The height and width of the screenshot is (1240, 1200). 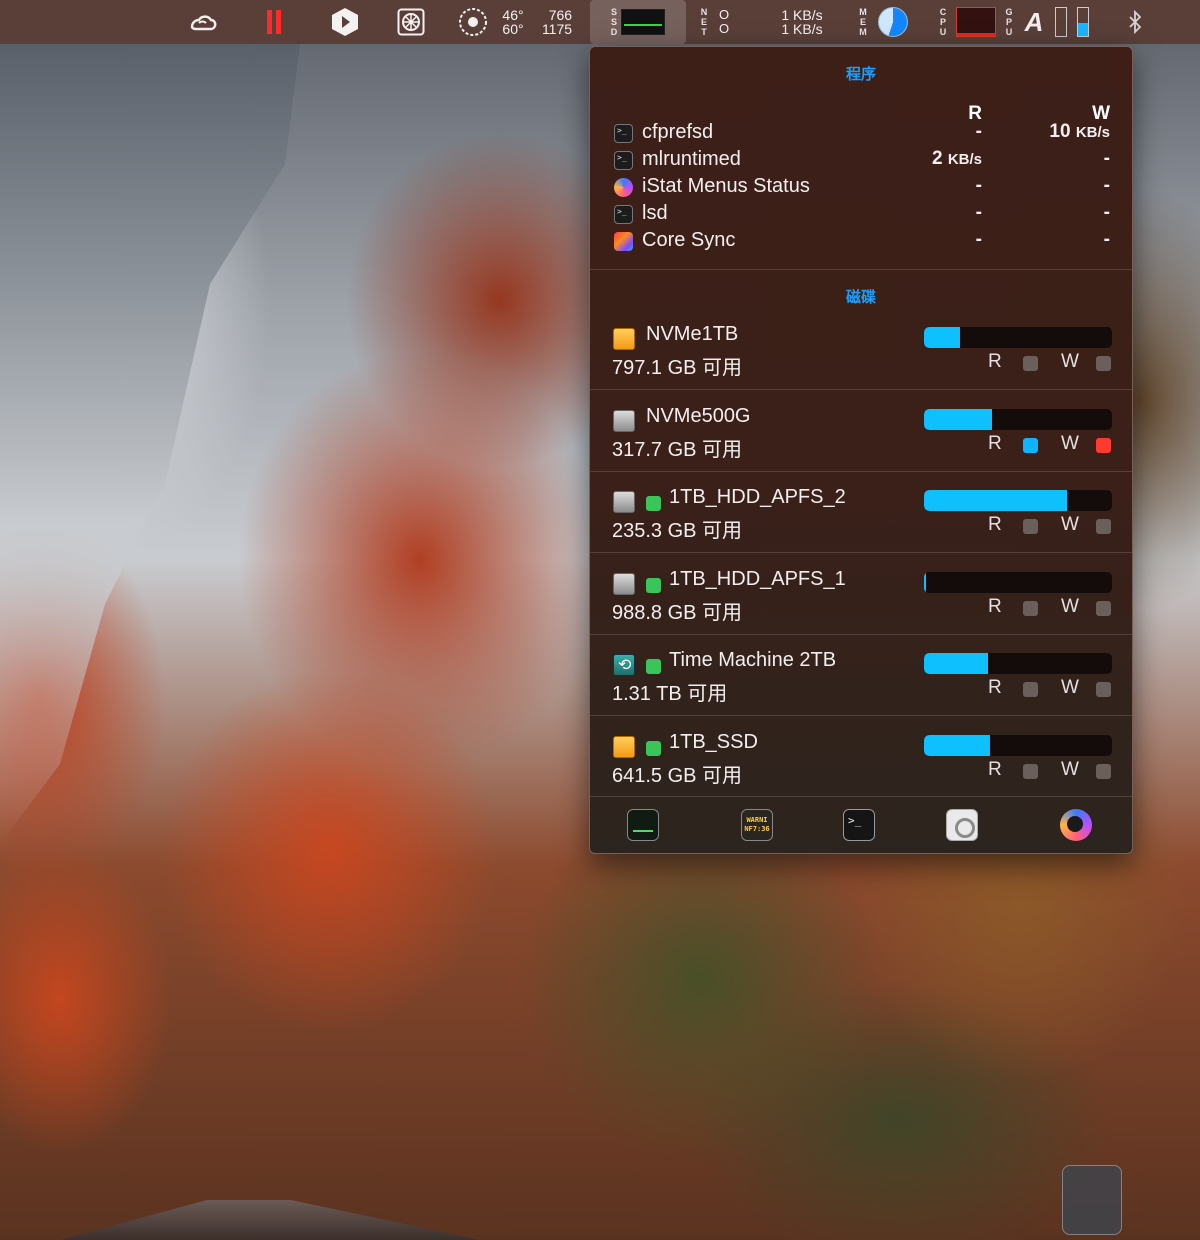 What do you see at coordinates (677, 368) in the screenshot?
I see `disk-free-space: 797.1 GB 可用` at bounding box center [677, 368].